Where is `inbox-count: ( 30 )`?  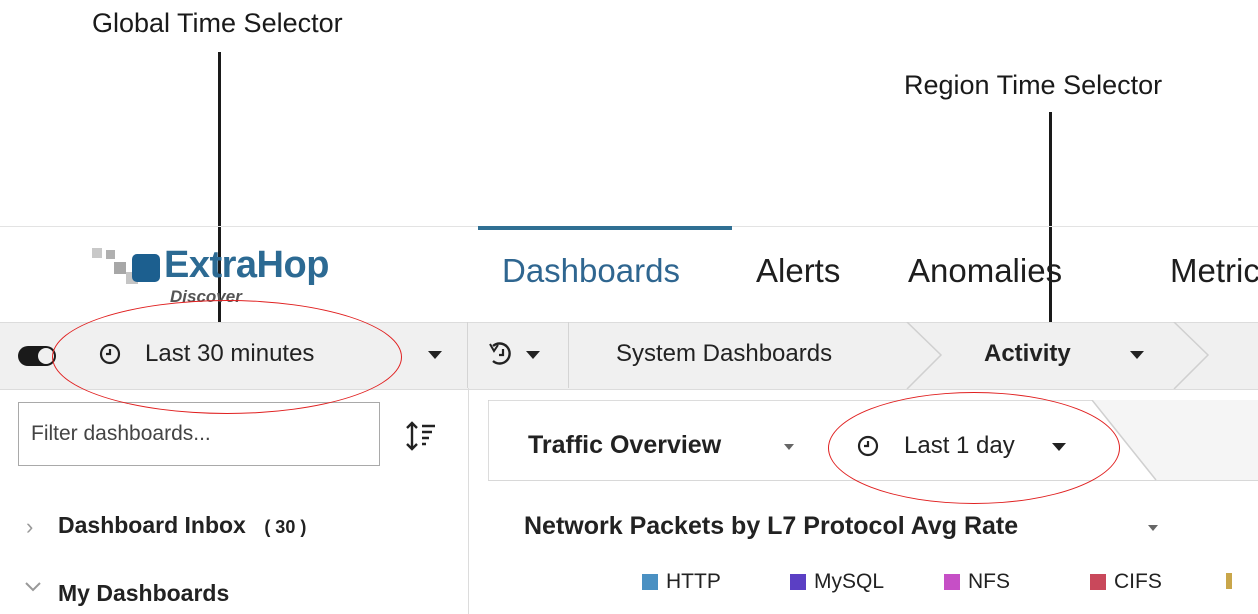
inbox-count: ( 30 ) is located at coordinates (285, 527).